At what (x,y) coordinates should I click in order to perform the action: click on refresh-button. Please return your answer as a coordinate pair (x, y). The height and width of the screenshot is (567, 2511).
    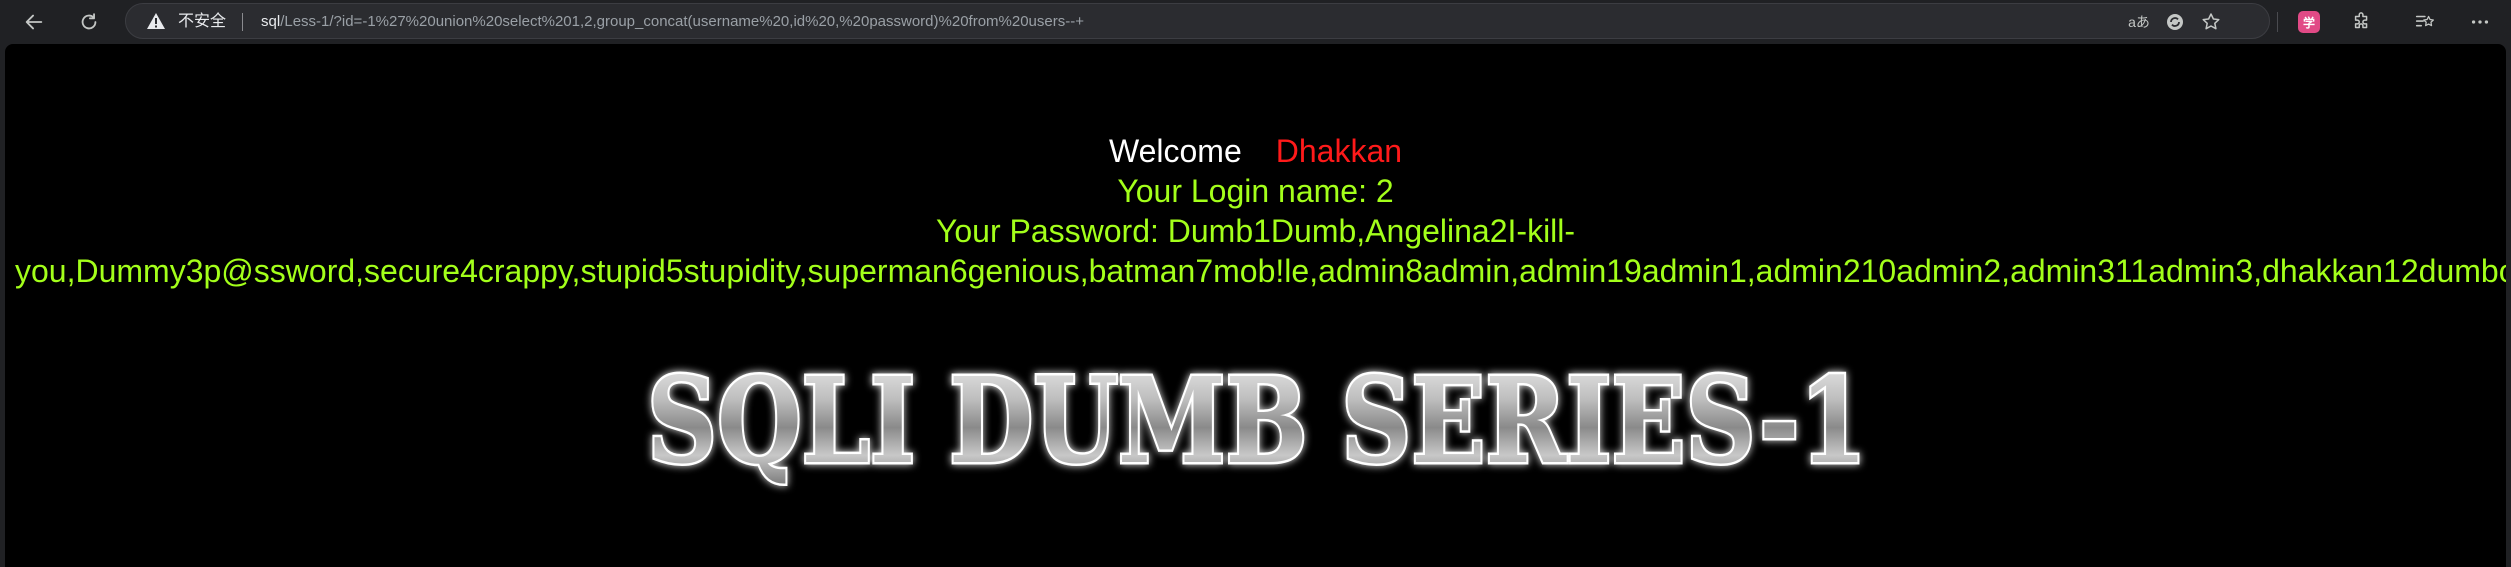
    Looking at the image, I should click on (89, 22).